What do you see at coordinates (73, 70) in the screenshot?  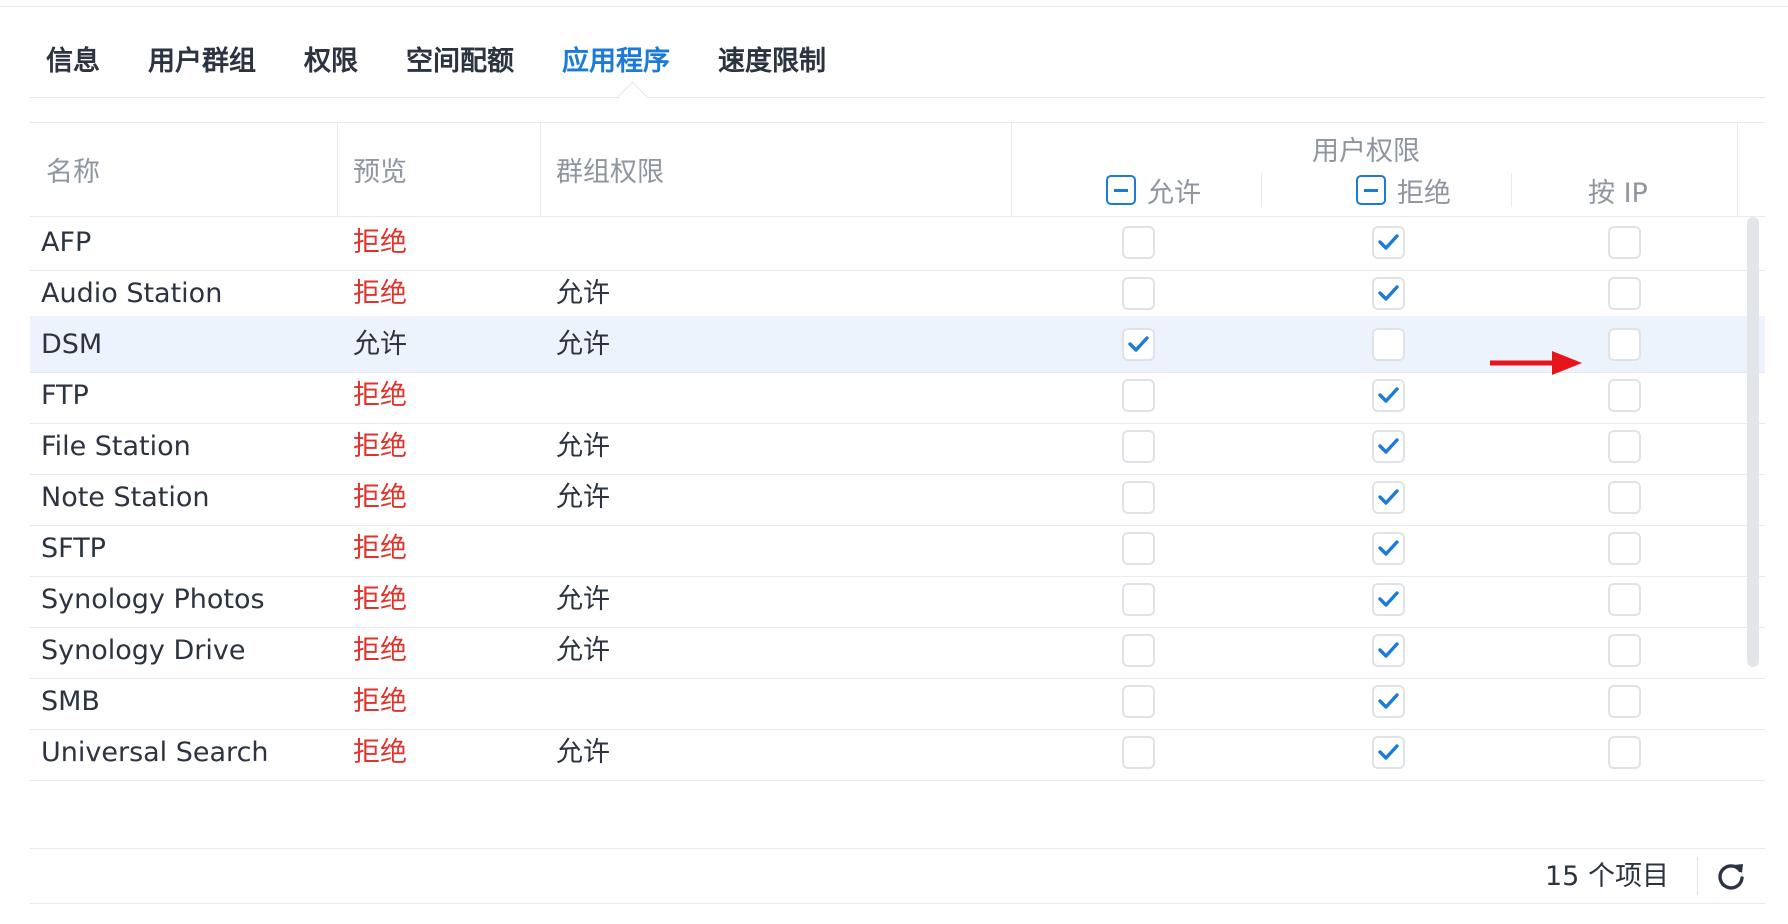 I see `tab-info: 信息` at bounding box center [73, 70].